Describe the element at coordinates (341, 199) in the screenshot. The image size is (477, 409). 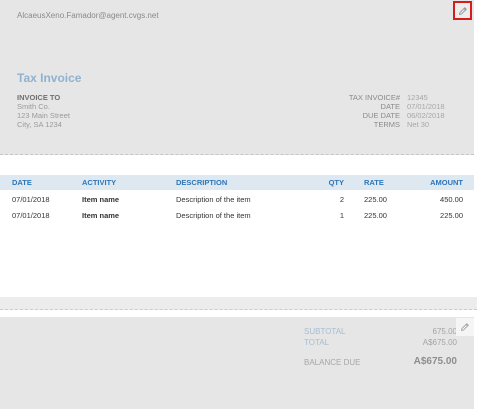
I see `row-qty: 2` at that location.